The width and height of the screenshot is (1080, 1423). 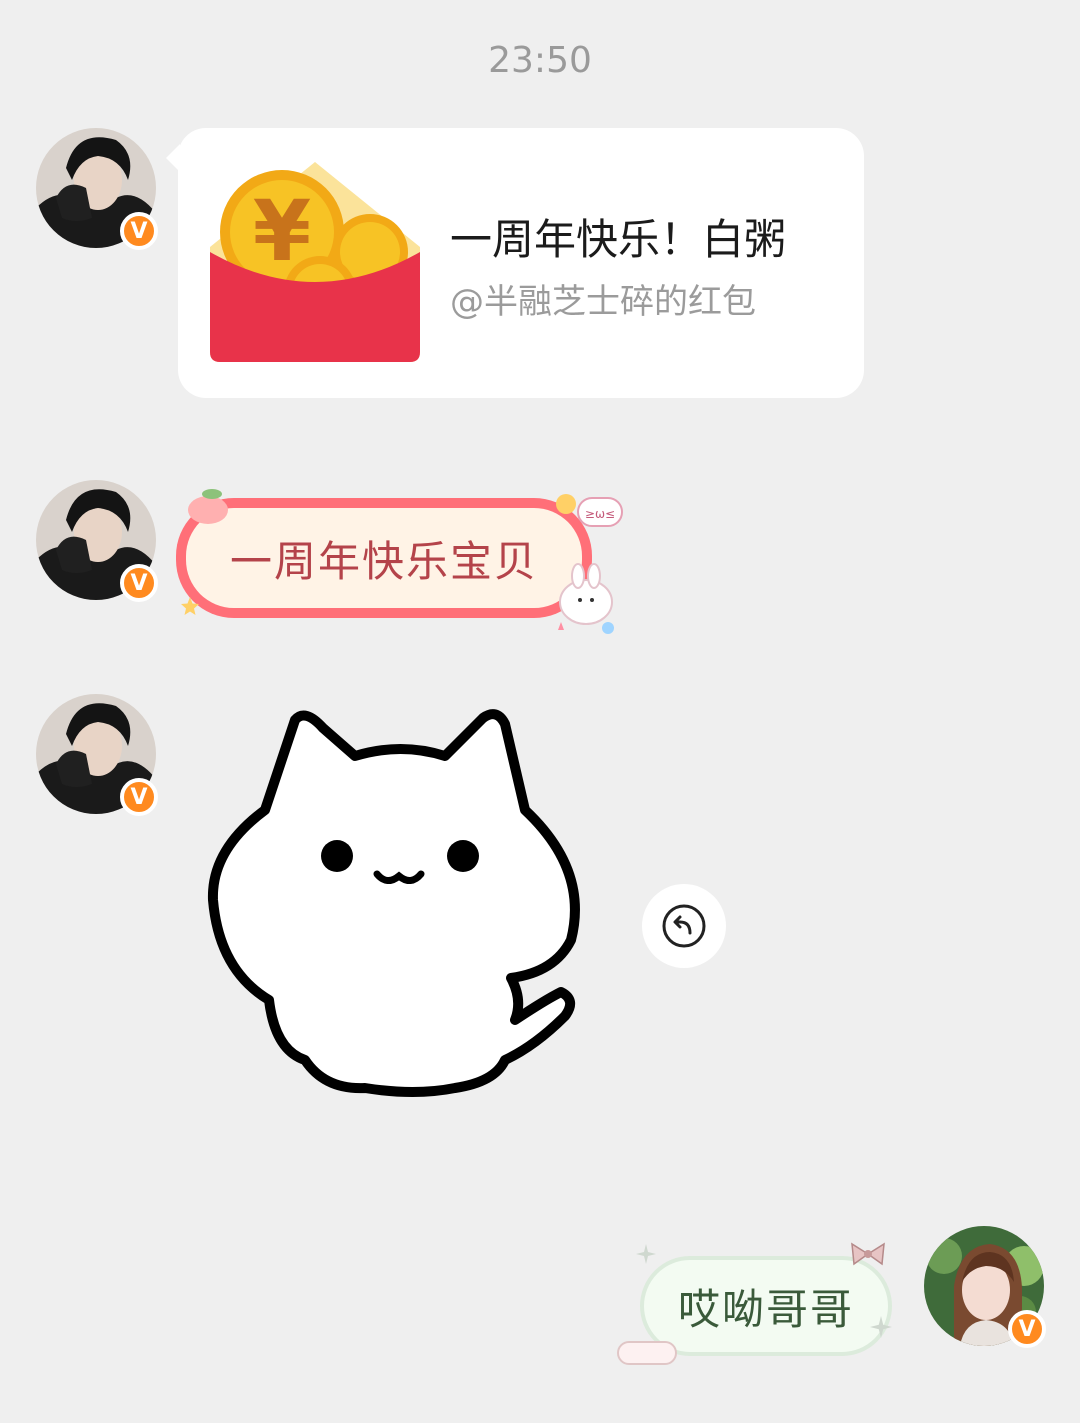 What do you see at coordinates (647, 1353) in the screenshot?
I see `ribbon-decoration-icon` at bounding box center [647, 1353].